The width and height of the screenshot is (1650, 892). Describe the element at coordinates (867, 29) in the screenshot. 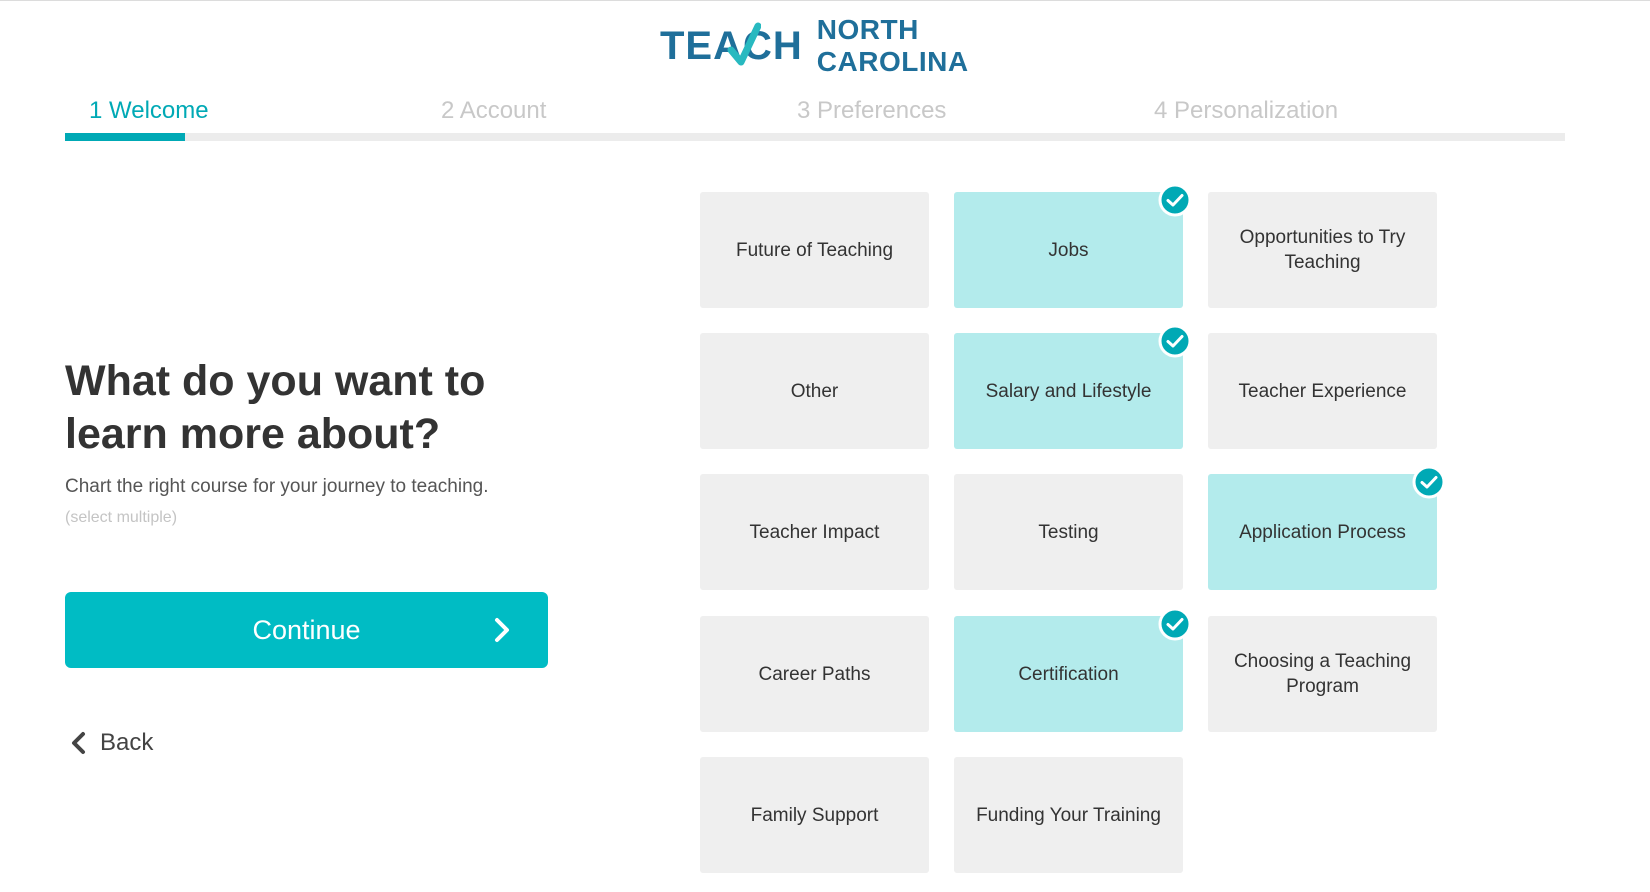

I see `logo-state-line1: NORTH` at that location.